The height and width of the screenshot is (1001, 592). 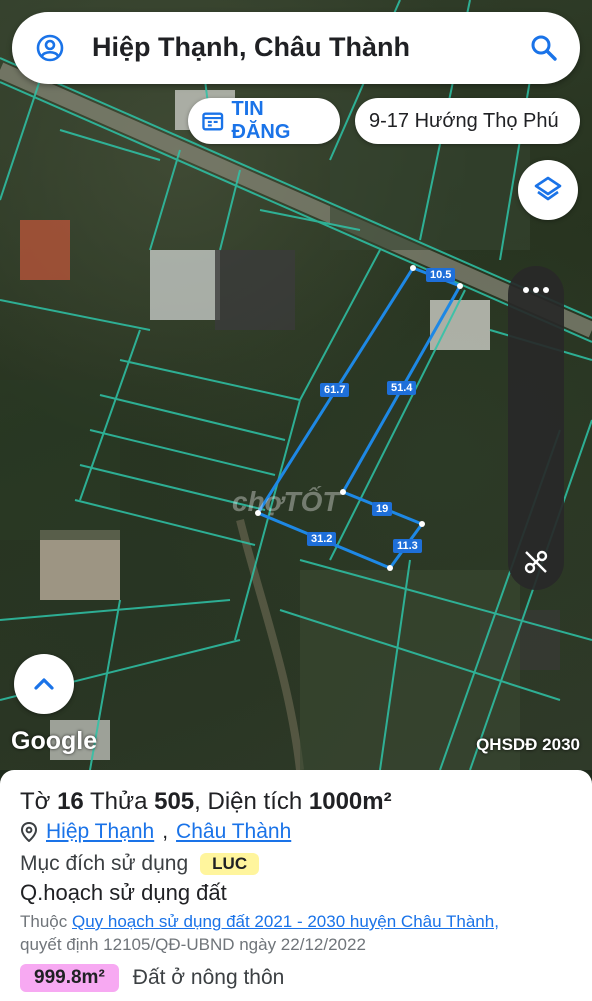 What do you see at coordinates (536, 562) in the screenshot?
I see `hide-overlay-icon` at bounding box center [536, 562].